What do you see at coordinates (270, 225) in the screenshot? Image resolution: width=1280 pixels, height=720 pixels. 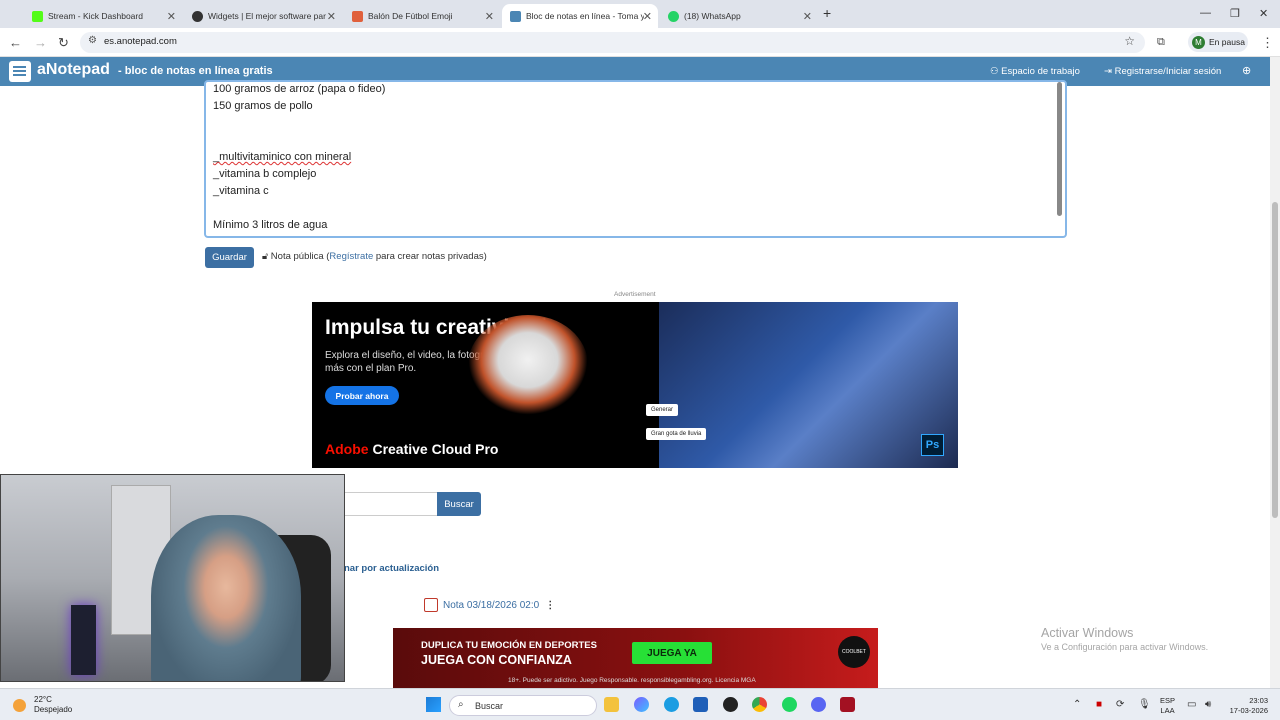 I see `note-line: Mínimo 3 litros de agua` at bounding box center [270, 225].